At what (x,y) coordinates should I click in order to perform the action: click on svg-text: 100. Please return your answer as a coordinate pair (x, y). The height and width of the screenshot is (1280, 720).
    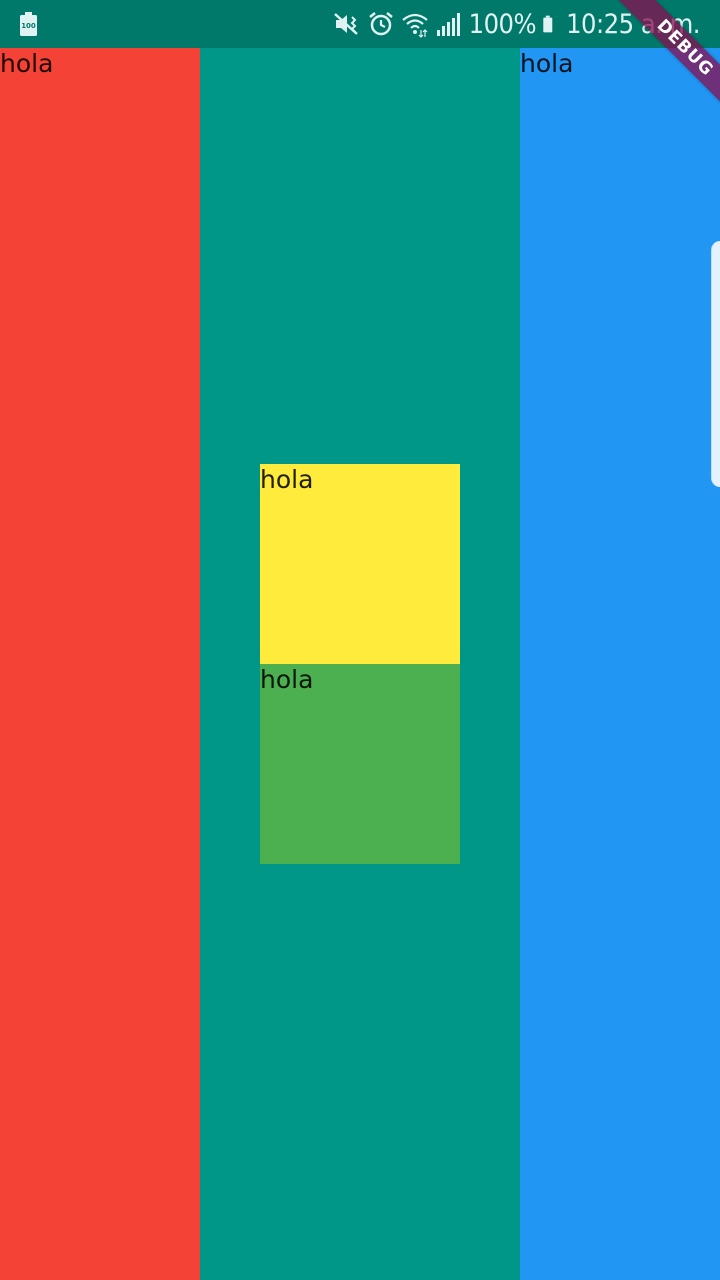
    Looking at the image, I should click on (28, 26).